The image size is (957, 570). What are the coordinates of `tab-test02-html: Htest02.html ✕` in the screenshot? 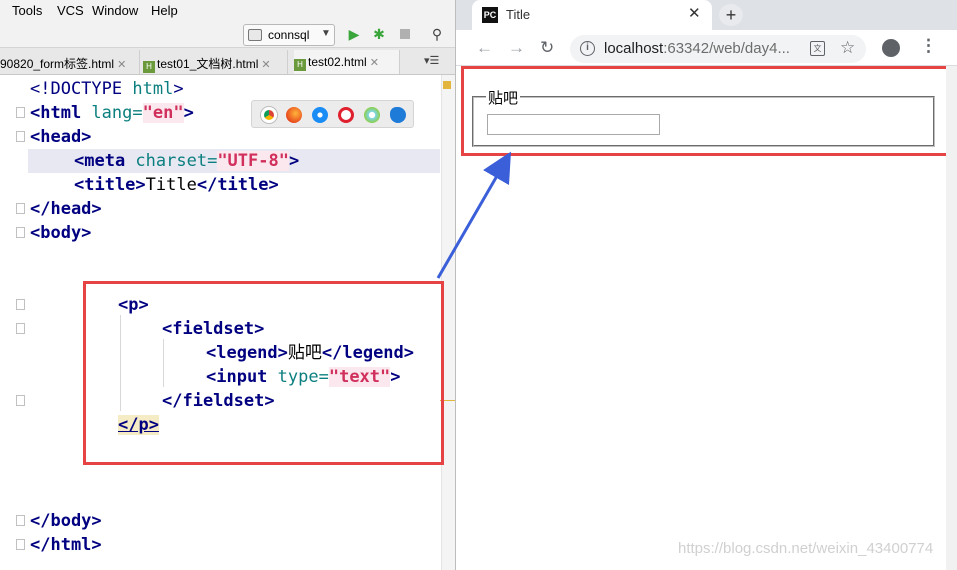 It's located at (347, 62).